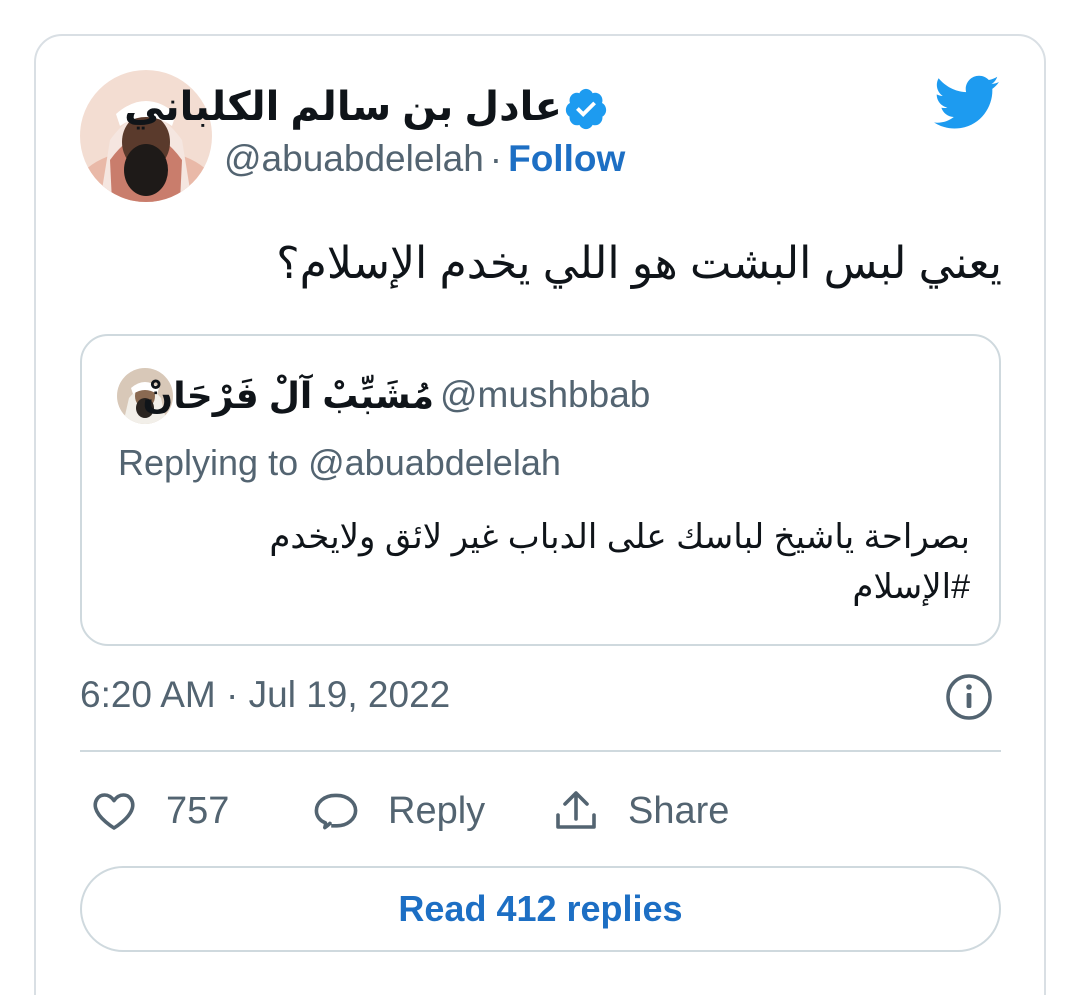  I want to click on quoted-author-handle: @mushbbab, so click(545, 394).